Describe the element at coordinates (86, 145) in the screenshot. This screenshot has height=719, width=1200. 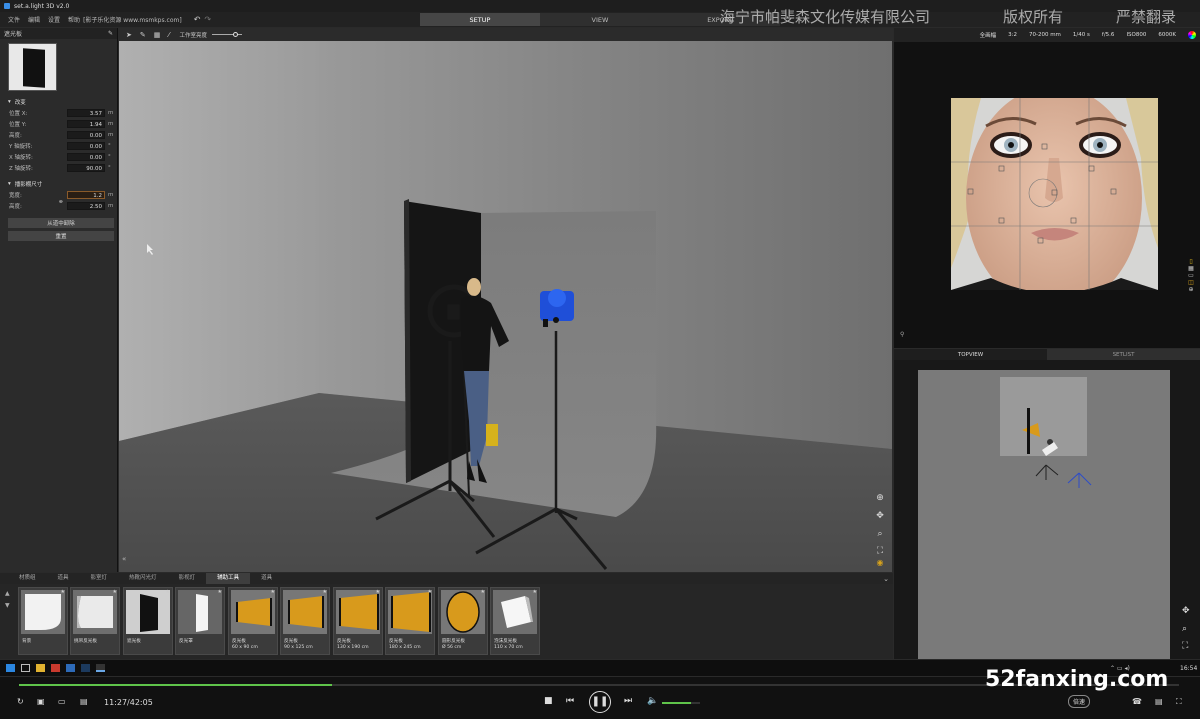
I see `rot-y-field: 0.00` at that location.